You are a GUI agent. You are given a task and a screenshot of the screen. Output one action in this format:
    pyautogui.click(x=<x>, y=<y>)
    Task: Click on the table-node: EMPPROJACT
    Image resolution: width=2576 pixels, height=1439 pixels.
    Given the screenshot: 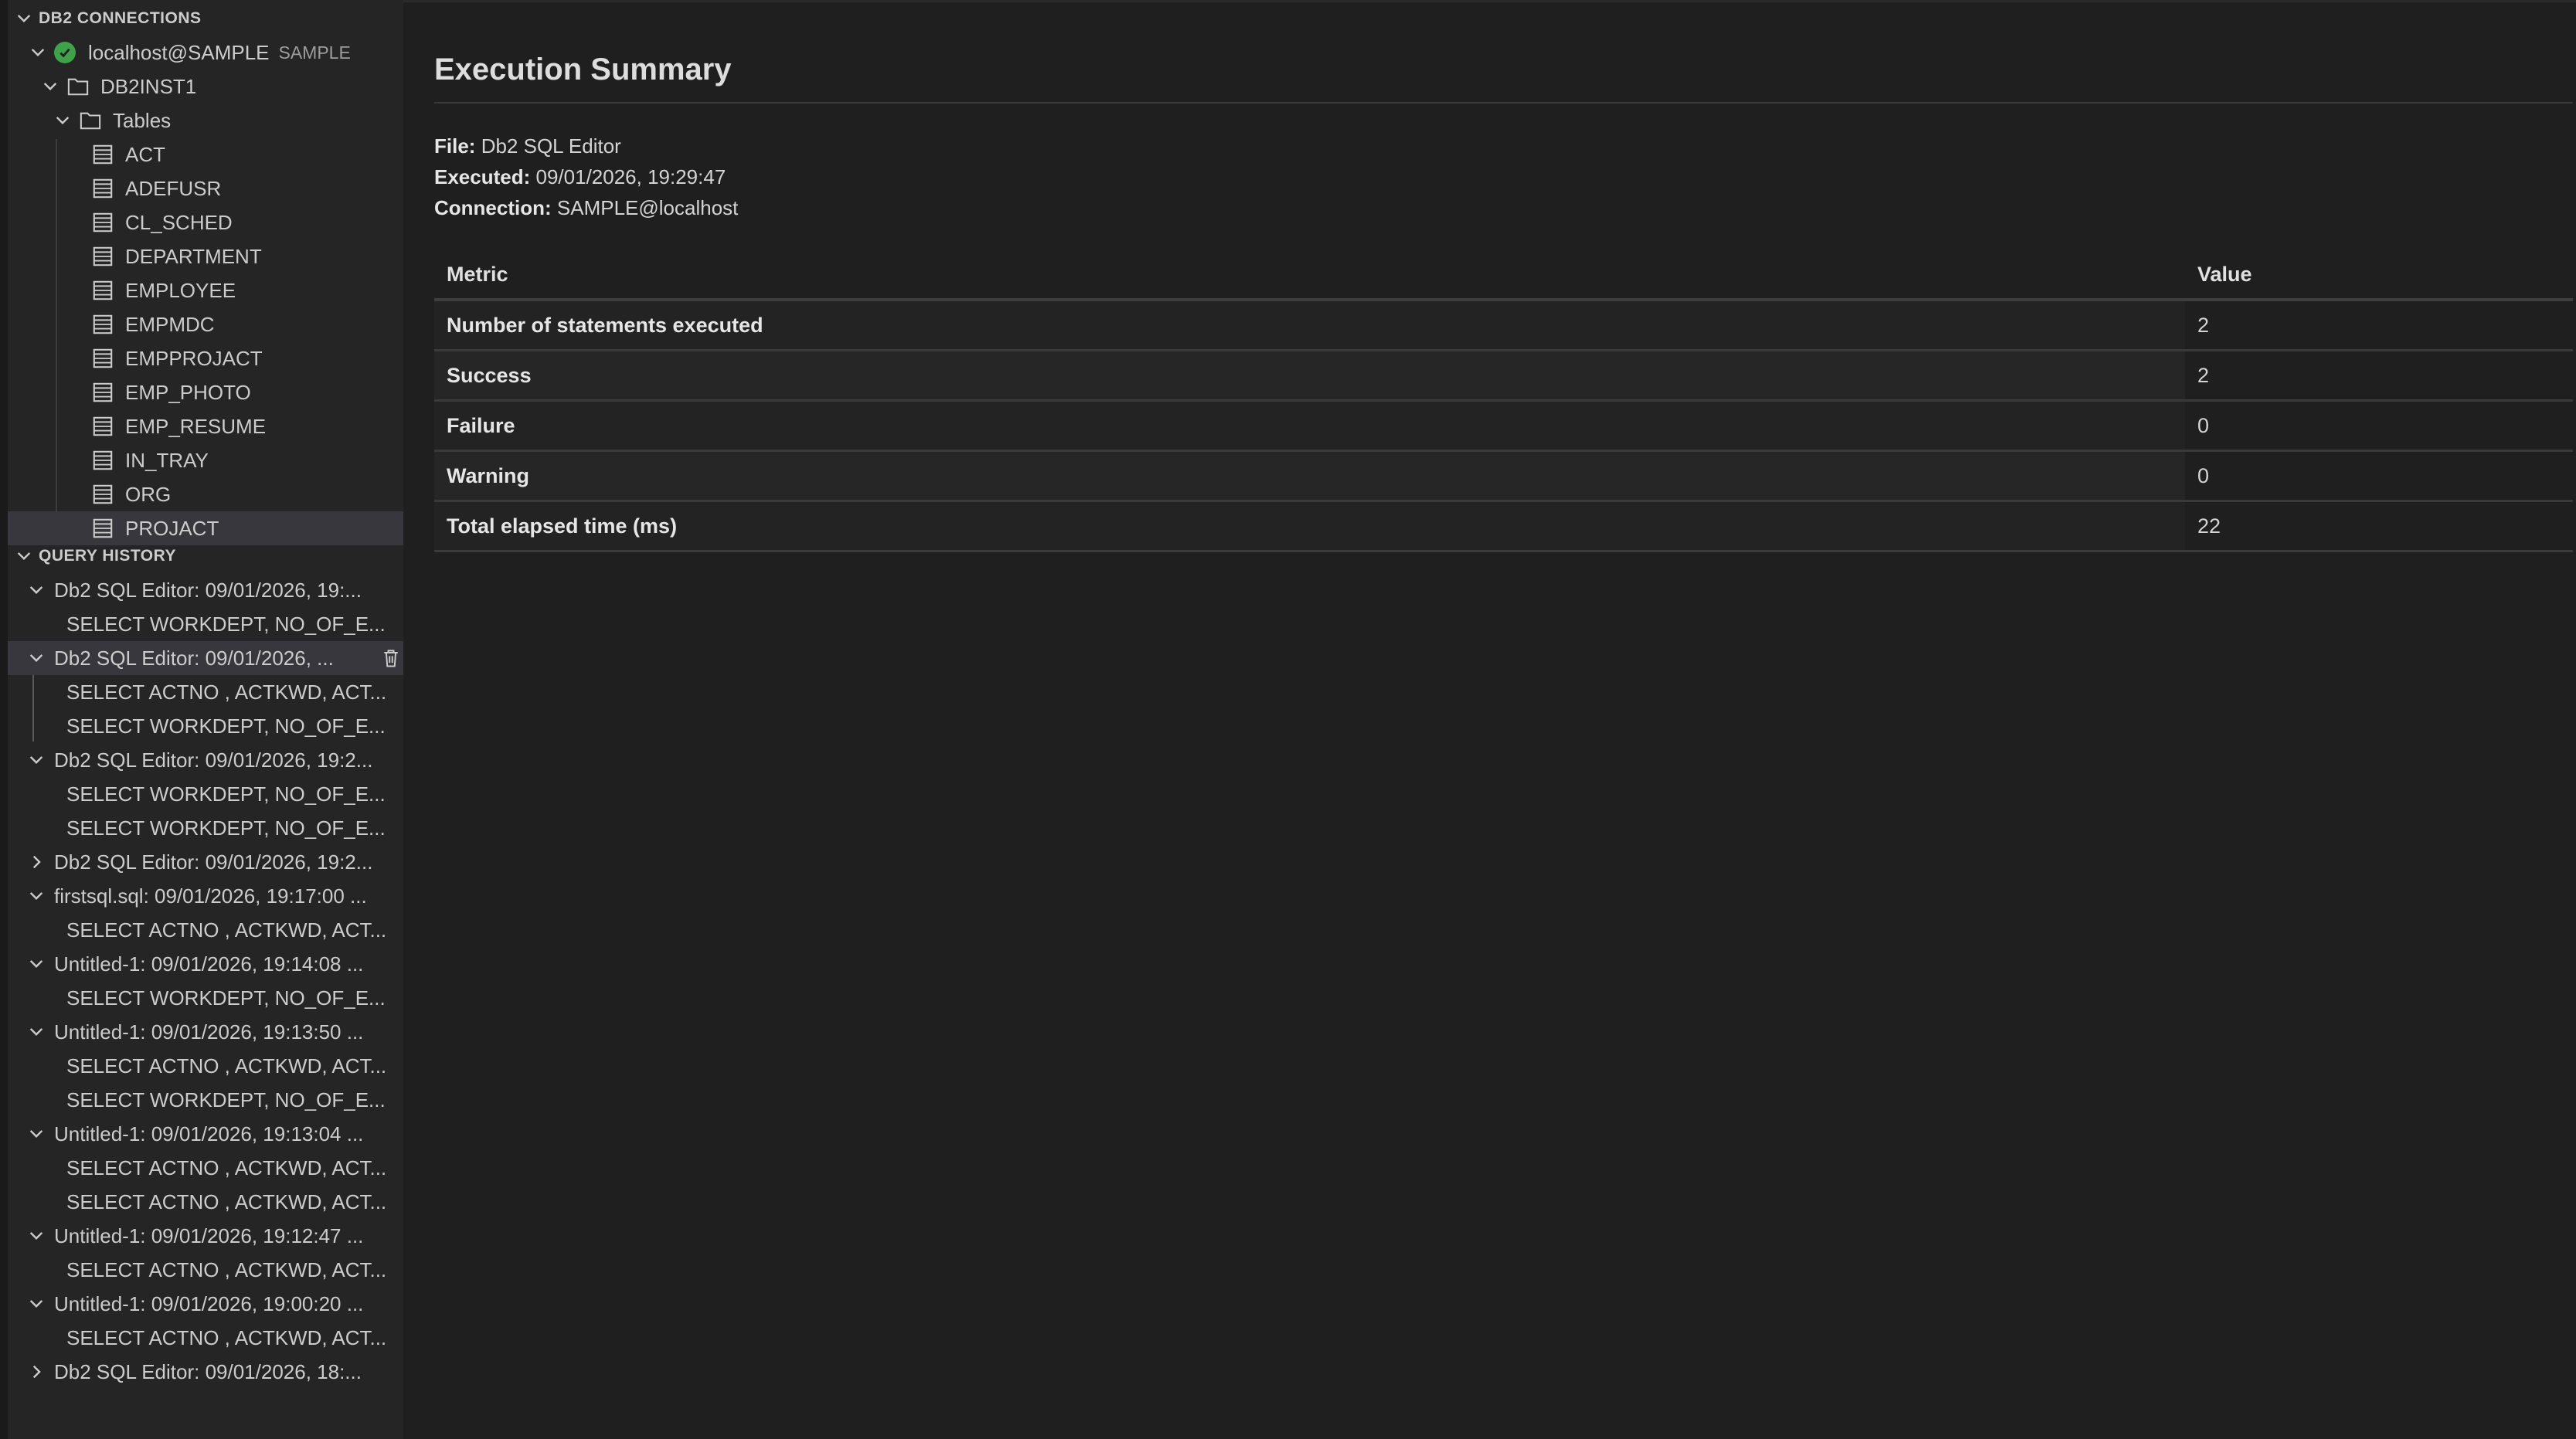 What is the action you would take?
    pyautogui.click(x=205, y=358)
    